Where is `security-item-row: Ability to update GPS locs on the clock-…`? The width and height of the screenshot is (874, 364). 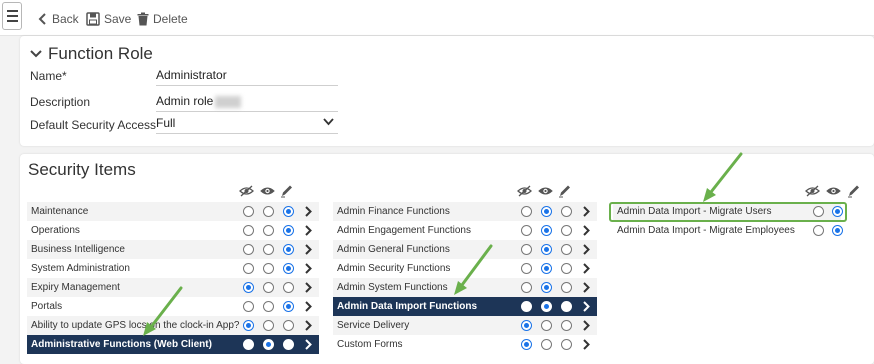 security-item-row: Ability to update GPS locs on the clock-… is located at coordinates (173, 325).